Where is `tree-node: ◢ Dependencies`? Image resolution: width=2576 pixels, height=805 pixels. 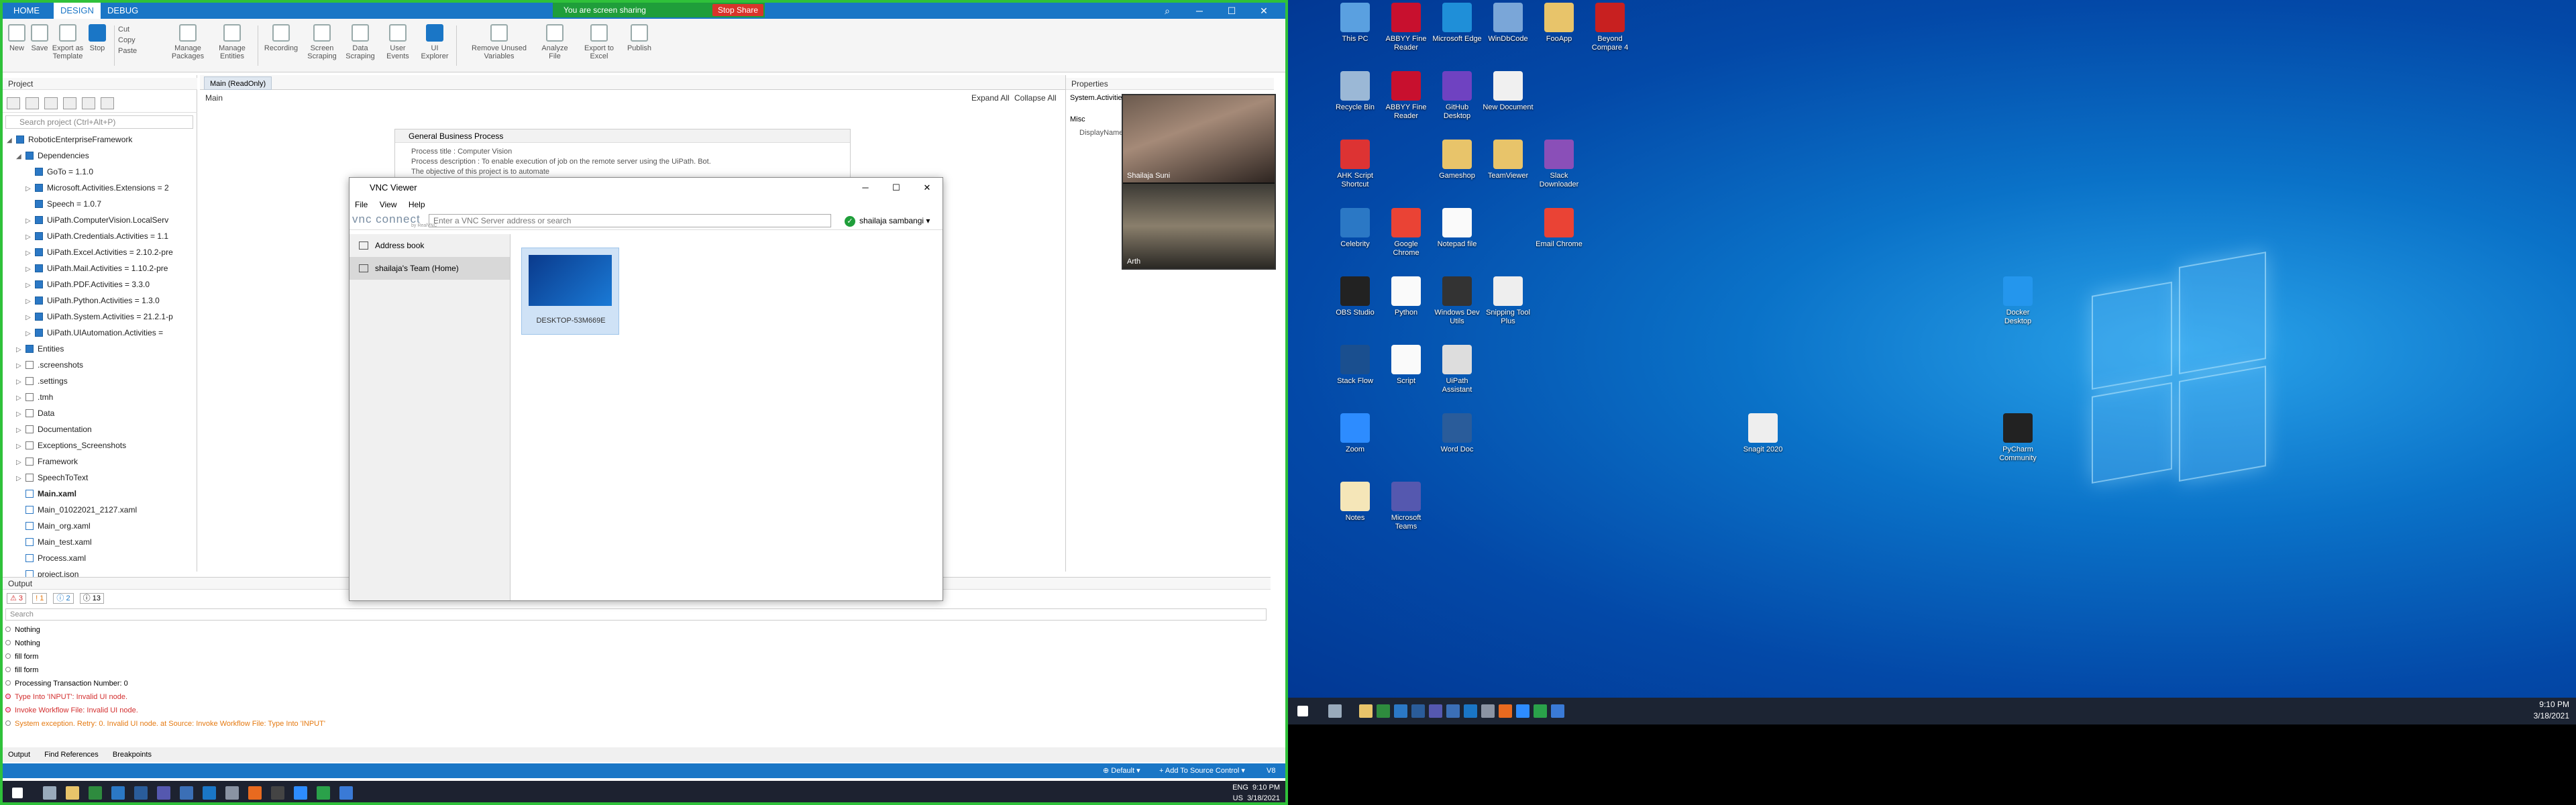
tree-node: ◢ Dependencies is located at coordinates (100, 156).